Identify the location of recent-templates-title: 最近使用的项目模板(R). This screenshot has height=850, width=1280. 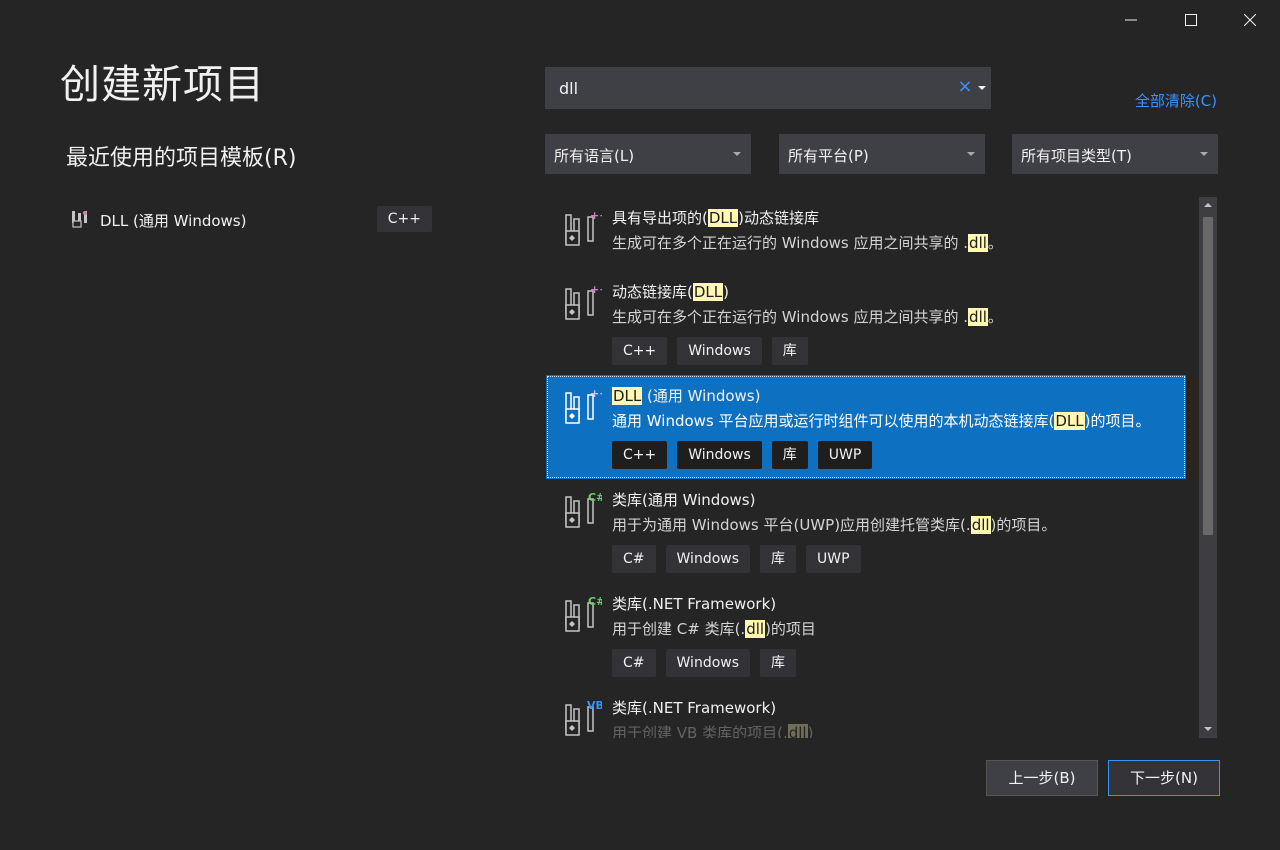
(181, 158).